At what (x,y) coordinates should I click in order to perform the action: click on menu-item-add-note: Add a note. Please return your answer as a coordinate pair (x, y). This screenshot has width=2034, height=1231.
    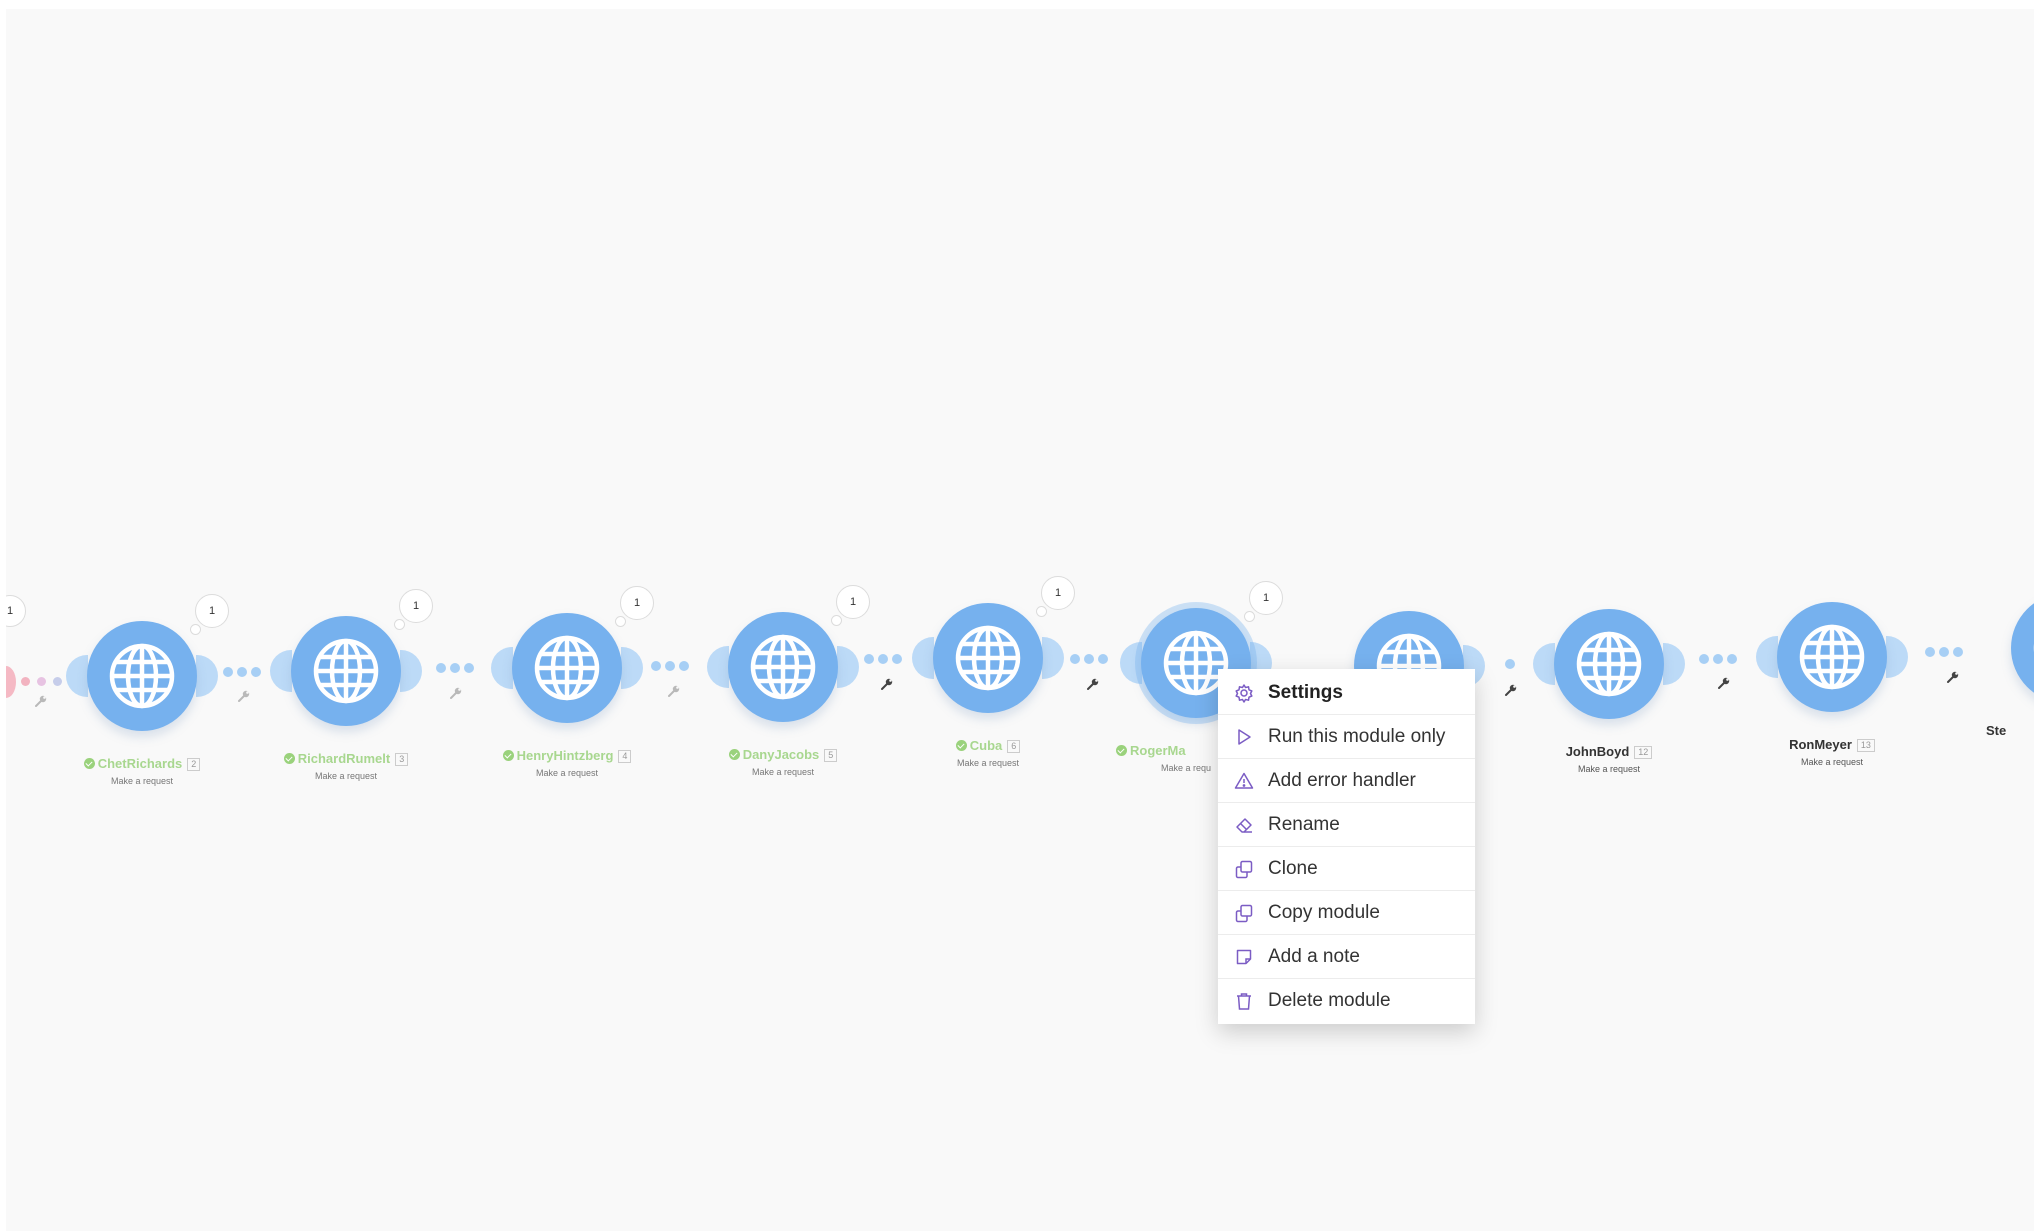
    Looking at the image, I should click on (1346, 956).